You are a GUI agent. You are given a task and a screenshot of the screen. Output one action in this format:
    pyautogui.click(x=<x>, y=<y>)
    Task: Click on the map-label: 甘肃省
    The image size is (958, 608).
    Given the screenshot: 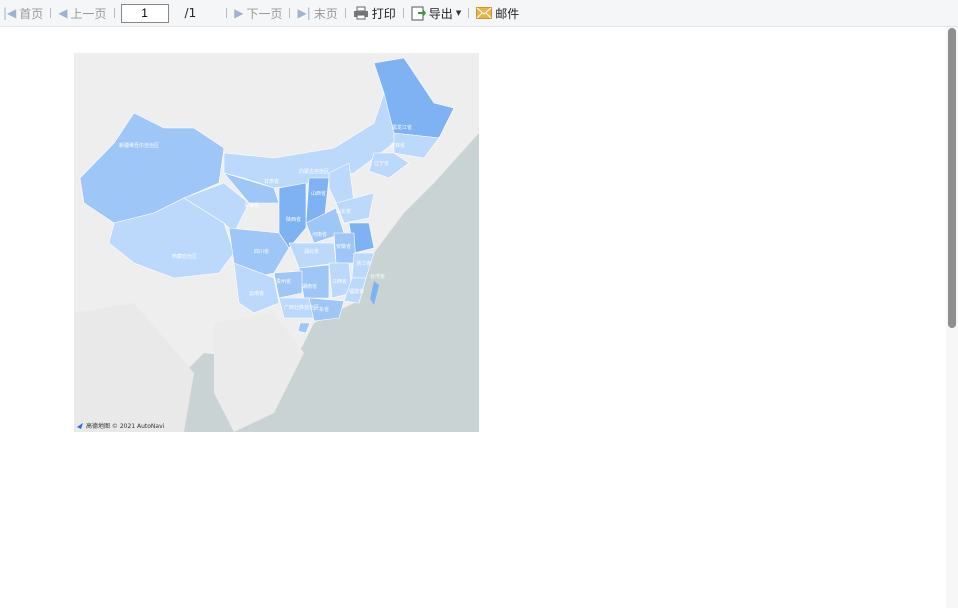 What is the action you would take?
    pyautogui.click(x=271, y=181)
    